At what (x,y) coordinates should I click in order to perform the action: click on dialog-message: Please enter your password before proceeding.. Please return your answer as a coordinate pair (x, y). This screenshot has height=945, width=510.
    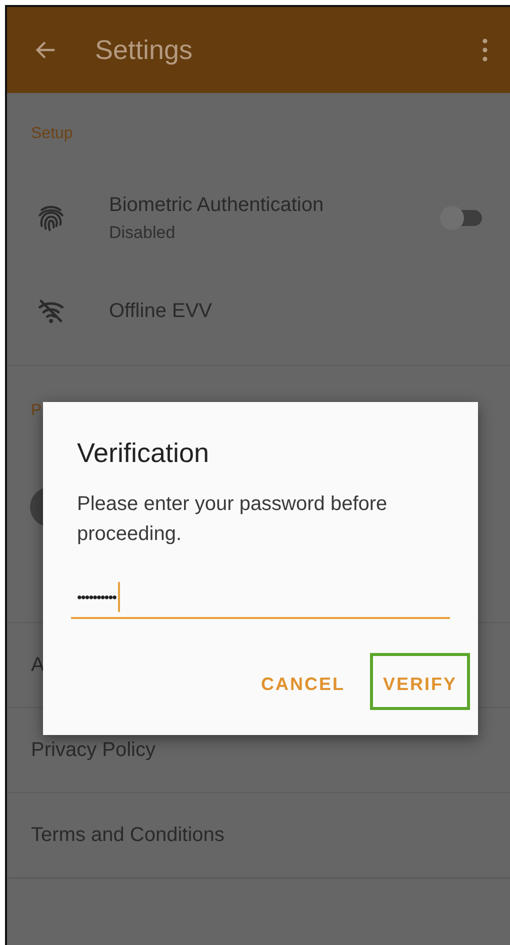
    Looking at the image, I should click on (232, 519).